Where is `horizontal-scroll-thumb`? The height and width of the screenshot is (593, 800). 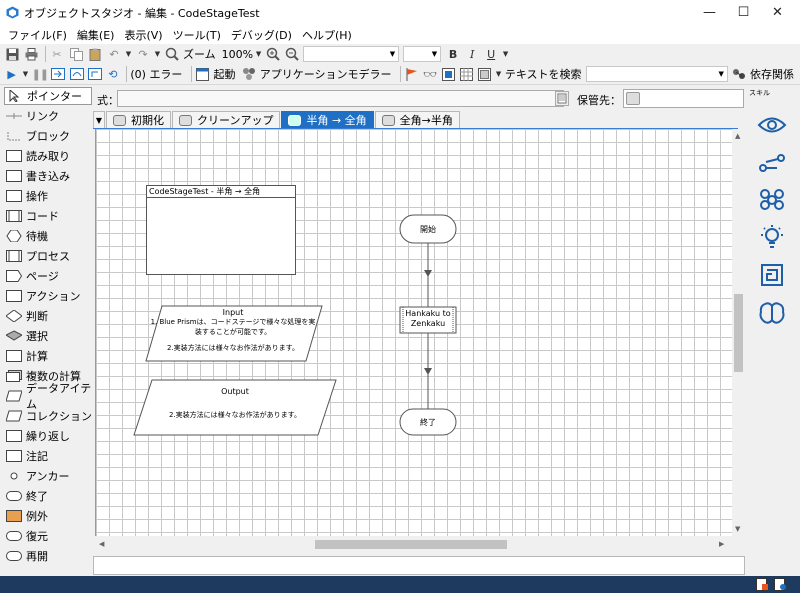 horizontal-scroll-thumb is located at coordinates (411, 544).